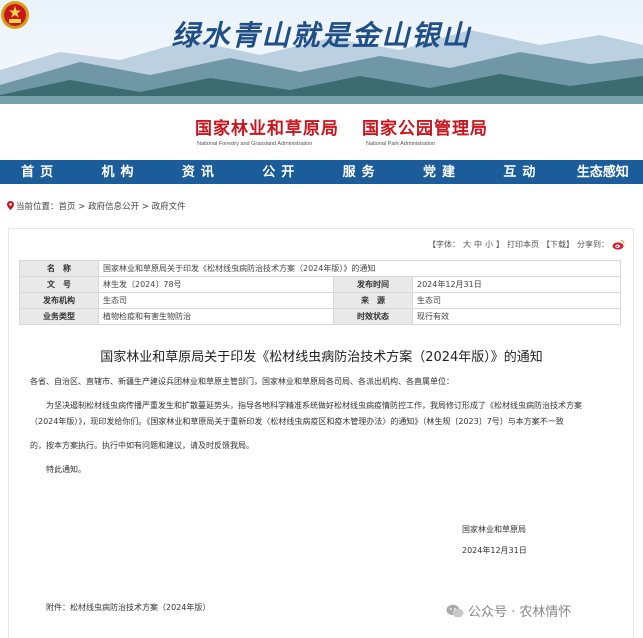 This screenshot has width=643, height=638. I want to click on national-emblem-icon, so click(15, 15).